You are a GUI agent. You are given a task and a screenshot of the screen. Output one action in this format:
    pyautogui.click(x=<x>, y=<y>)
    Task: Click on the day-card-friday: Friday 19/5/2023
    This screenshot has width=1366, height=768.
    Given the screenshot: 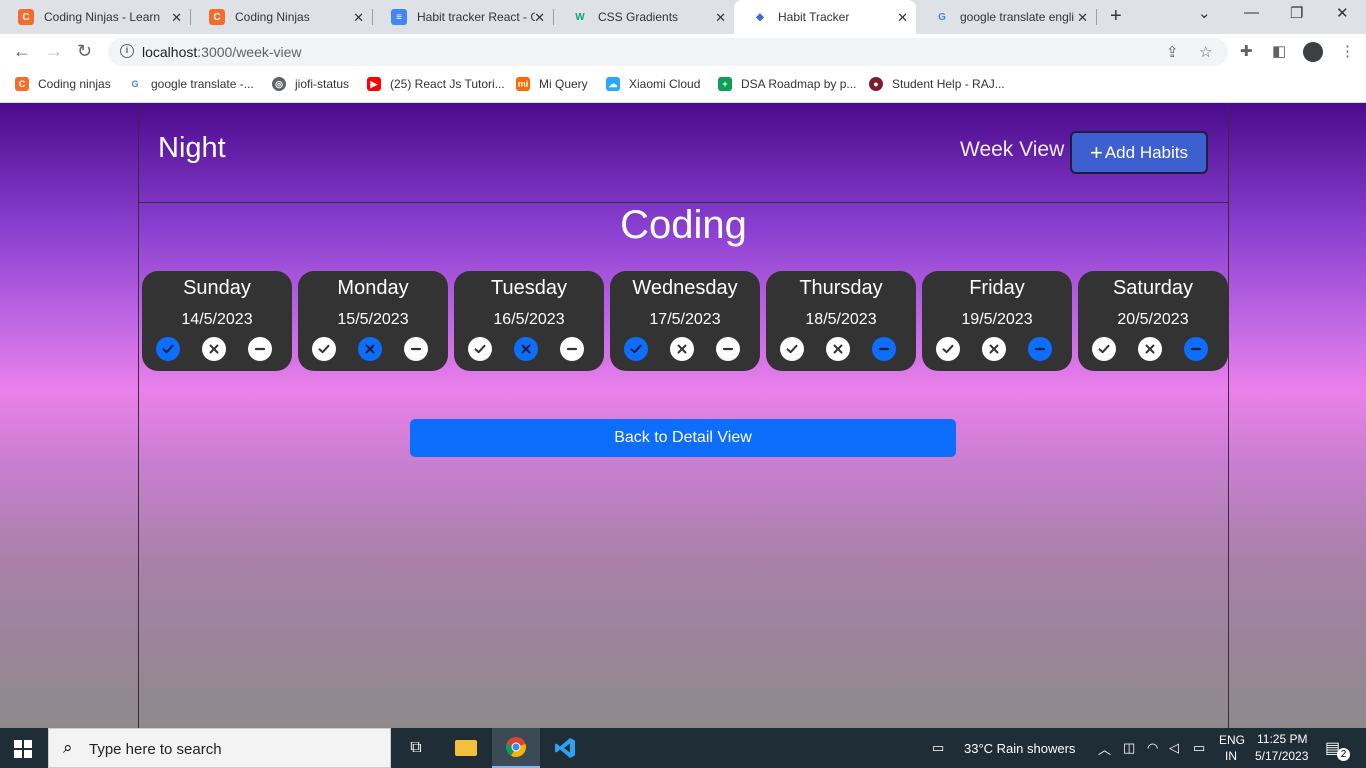 What is the action you would take?
    pyautogui.click(x=997, y=321)
    